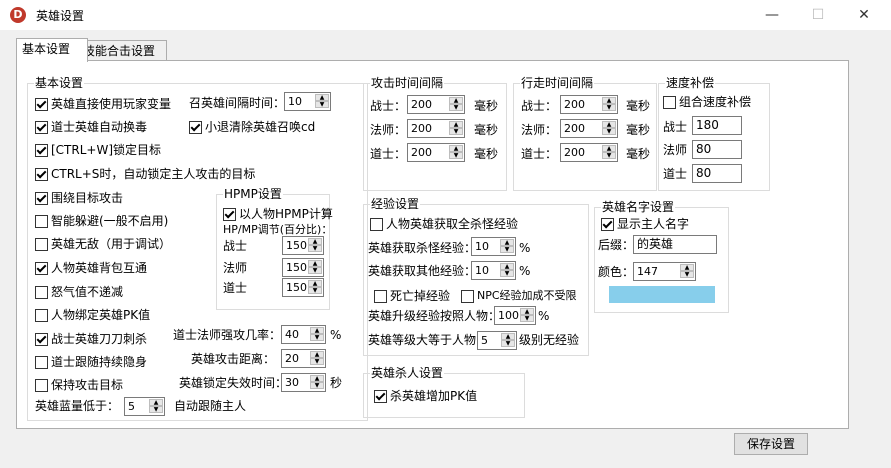 This screenshot has height=468, width=891. Describe the element at coordinates (436, 128) in the screenshot. I see `attack-mage-stepper: 200 ▲ ▼` at that location.